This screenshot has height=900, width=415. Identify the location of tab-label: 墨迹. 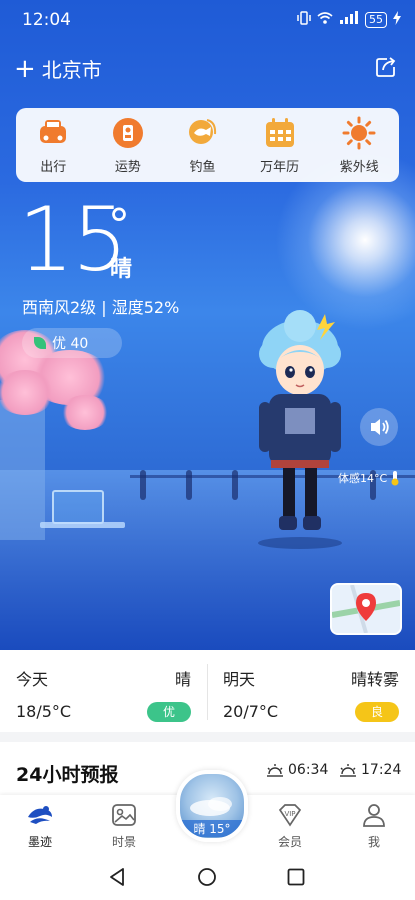
(39, 842).